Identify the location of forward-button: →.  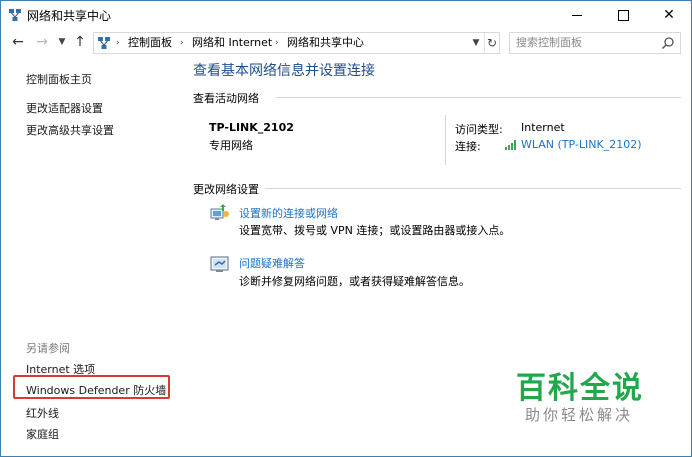
(42, 42).